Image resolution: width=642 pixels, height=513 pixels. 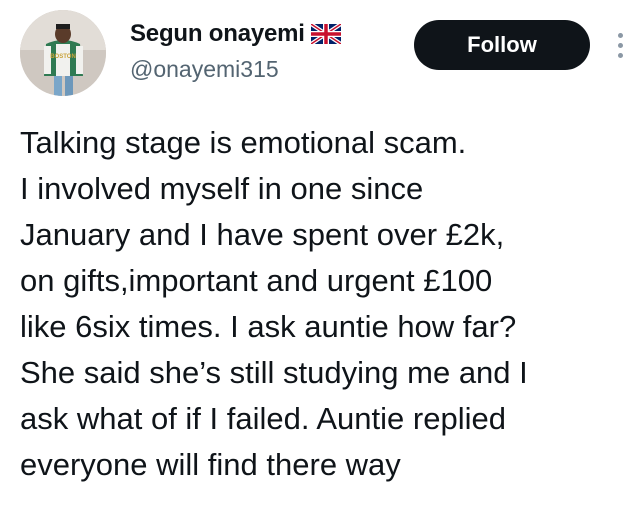 What do you see at coordinates (63, 57) in the screenshot?
I see `avatar-jacket-text: BOSTON` at bounding box center [63, 57].